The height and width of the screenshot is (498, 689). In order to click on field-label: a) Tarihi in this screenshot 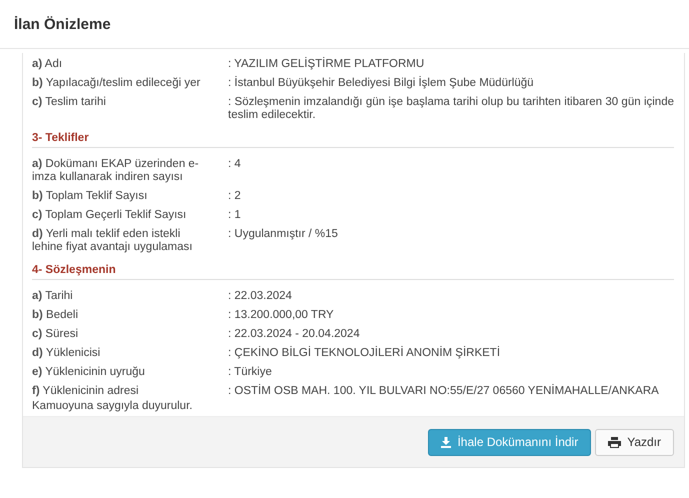, I will do `click(53, 296)`.